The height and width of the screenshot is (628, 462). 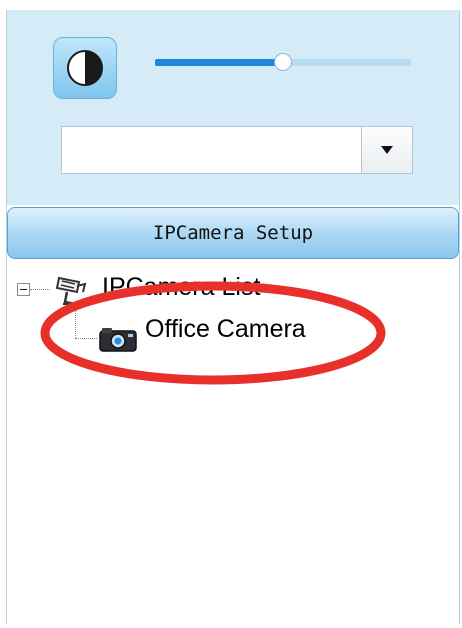 I want to click on collapse-toggle, so click(x=23, y=289).